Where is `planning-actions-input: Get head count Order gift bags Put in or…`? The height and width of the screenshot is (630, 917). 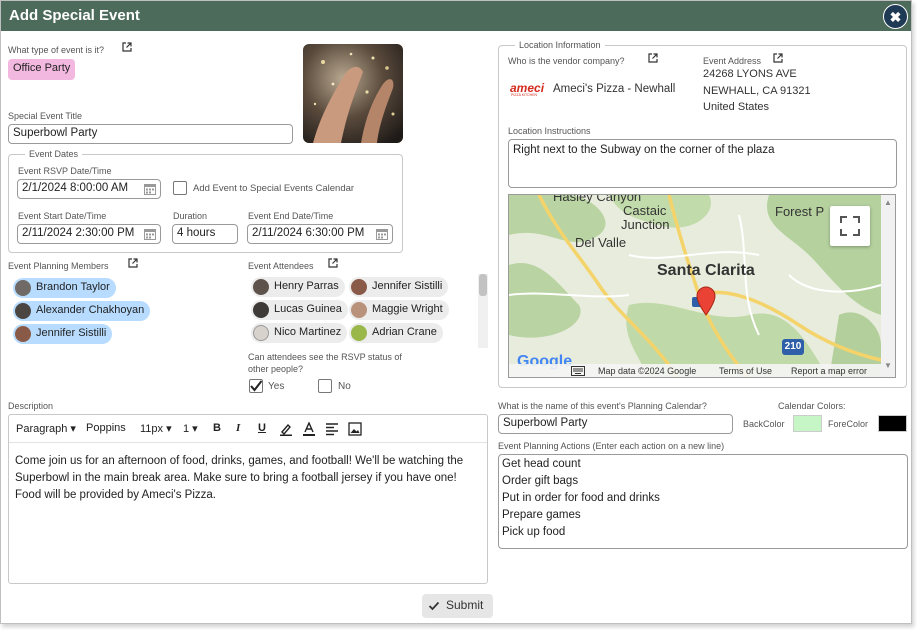 planning-actions-input: Get head count Order gift bags Put in or… is located at coordinates (703, 501).